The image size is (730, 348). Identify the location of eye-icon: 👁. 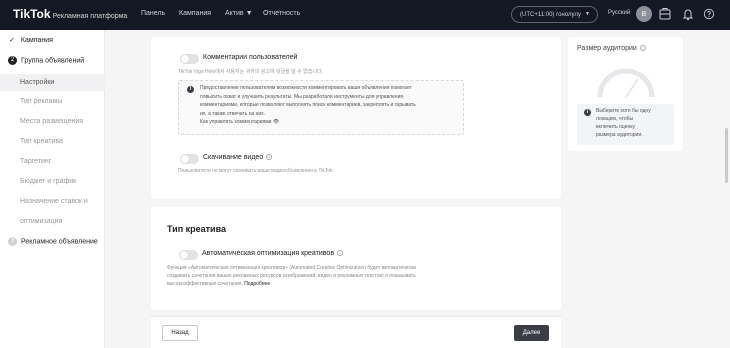
(276, 122).